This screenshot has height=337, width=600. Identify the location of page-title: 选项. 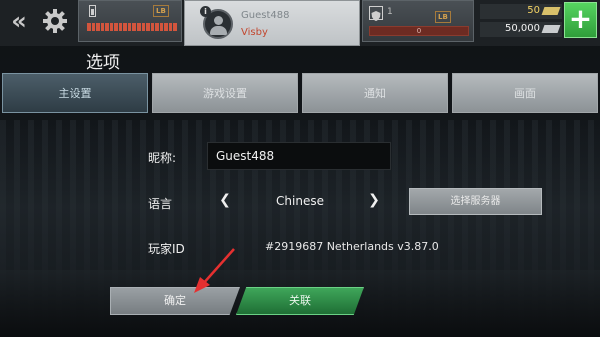
(103, 63).